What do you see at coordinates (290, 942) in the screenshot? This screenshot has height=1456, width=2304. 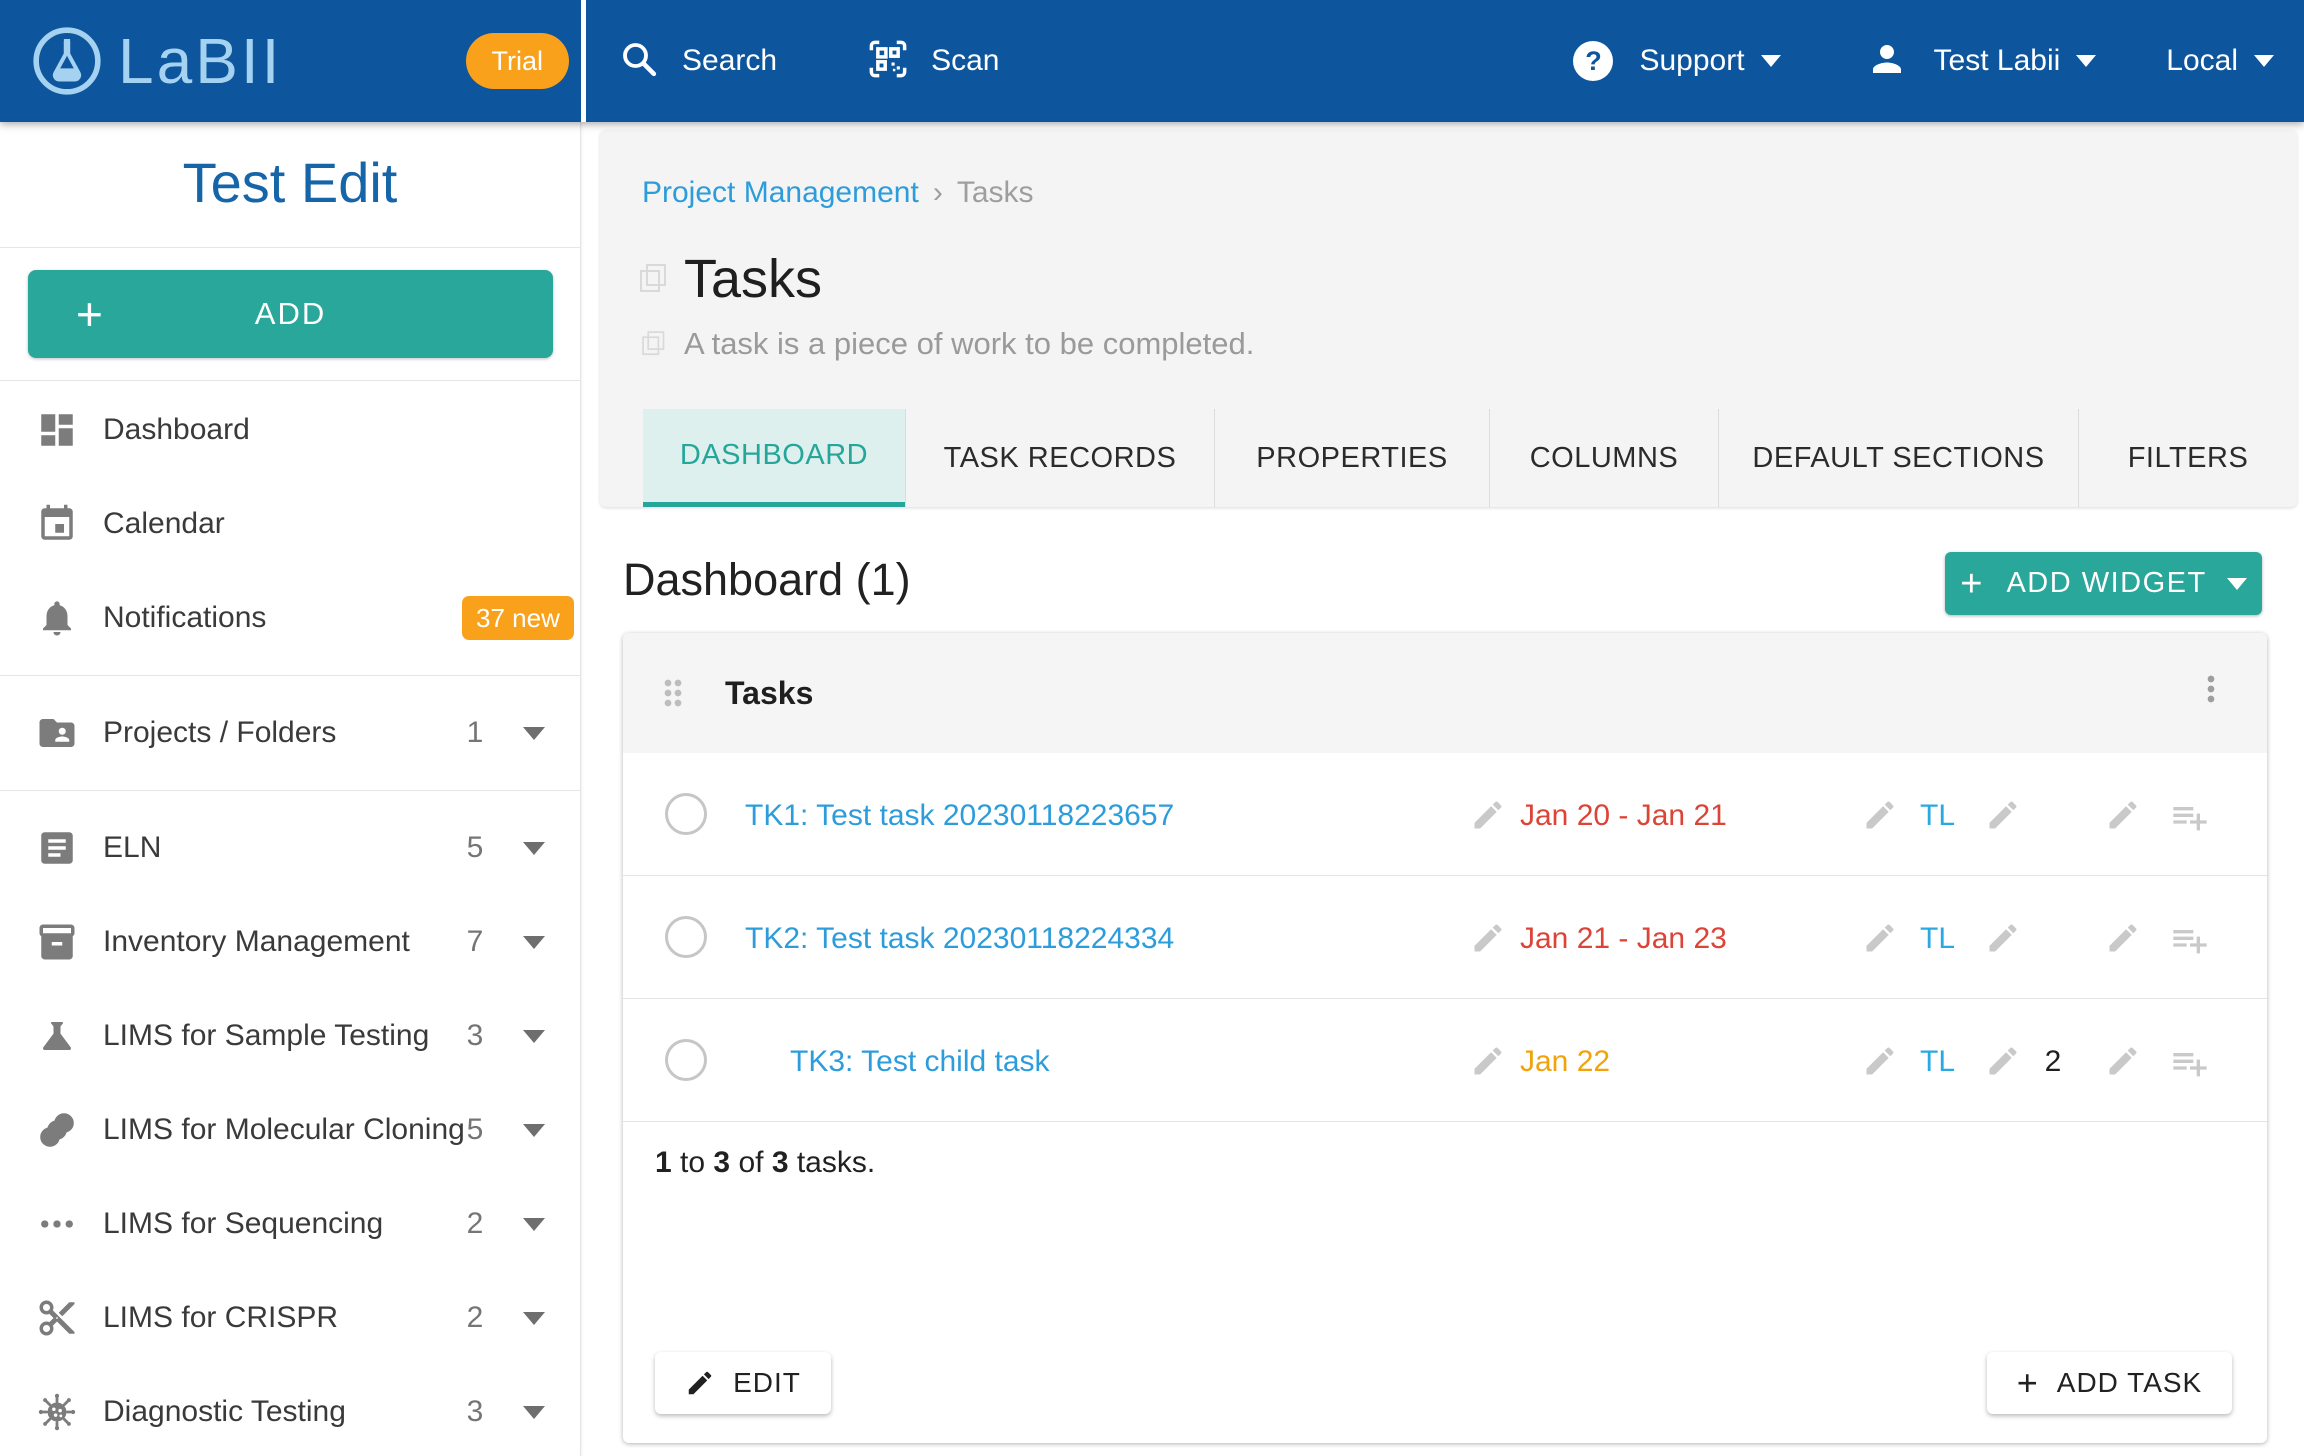 I see `sidebar-item-inventory-management: Inventory Management 7` at bounding box center [290, 942].